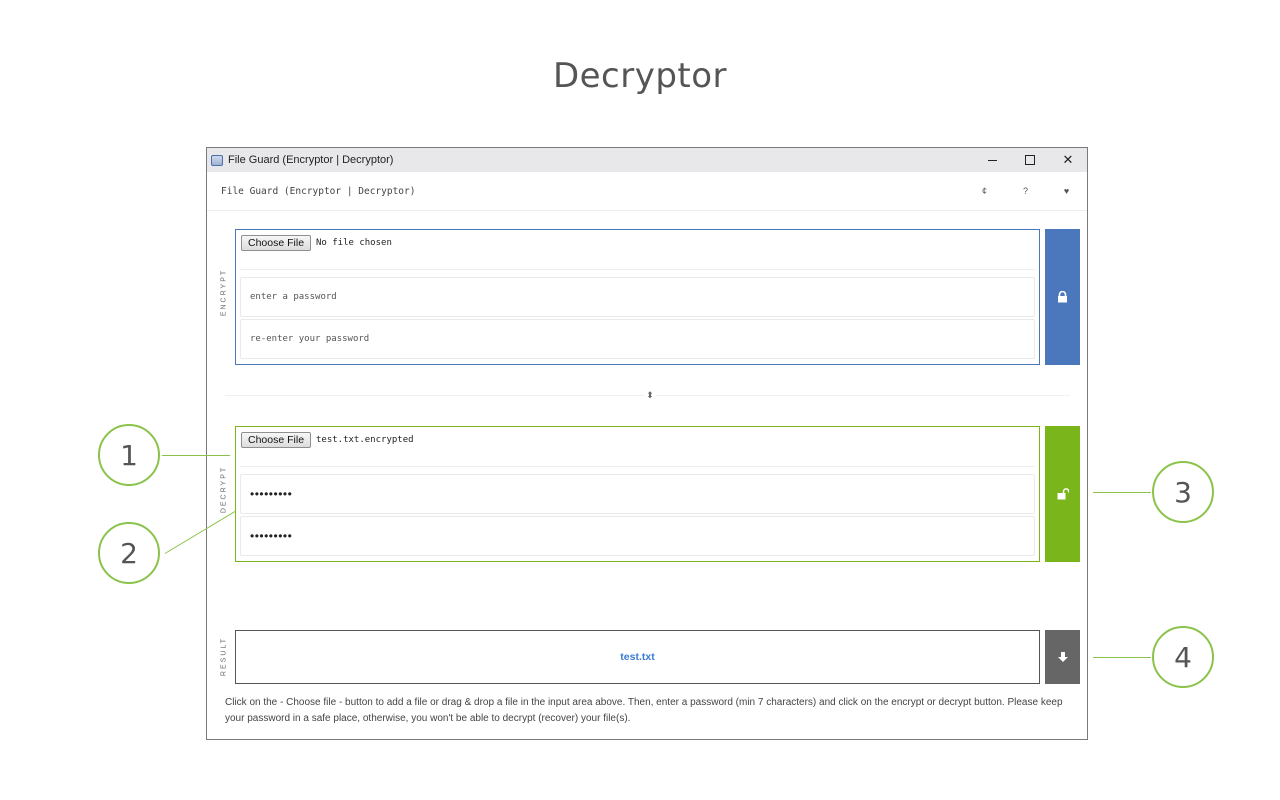  Describe the element at coordinates (129, 553) in the screenshot. I see `callout-2: 2` at that location.